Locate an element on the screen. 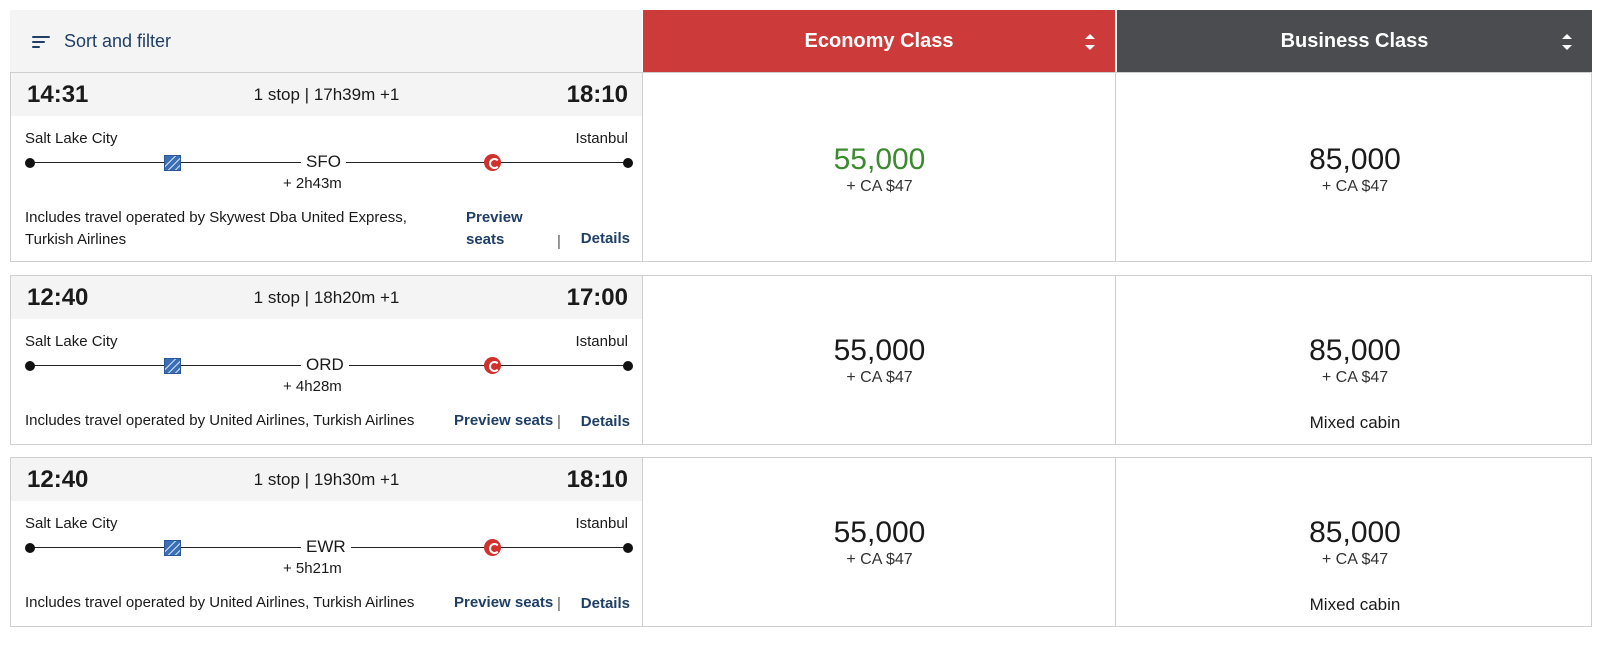 The width and height of the screenshot is (1600, 647). layover-duration: + 5h21m is located at coordinates (312, 568).